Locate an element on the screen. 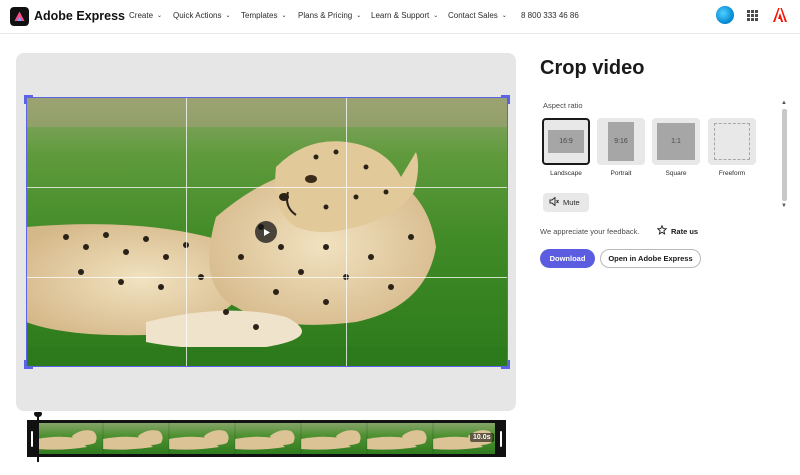  nav-quick-actions-label: Quick Actions is located at coordinates (197, 15).